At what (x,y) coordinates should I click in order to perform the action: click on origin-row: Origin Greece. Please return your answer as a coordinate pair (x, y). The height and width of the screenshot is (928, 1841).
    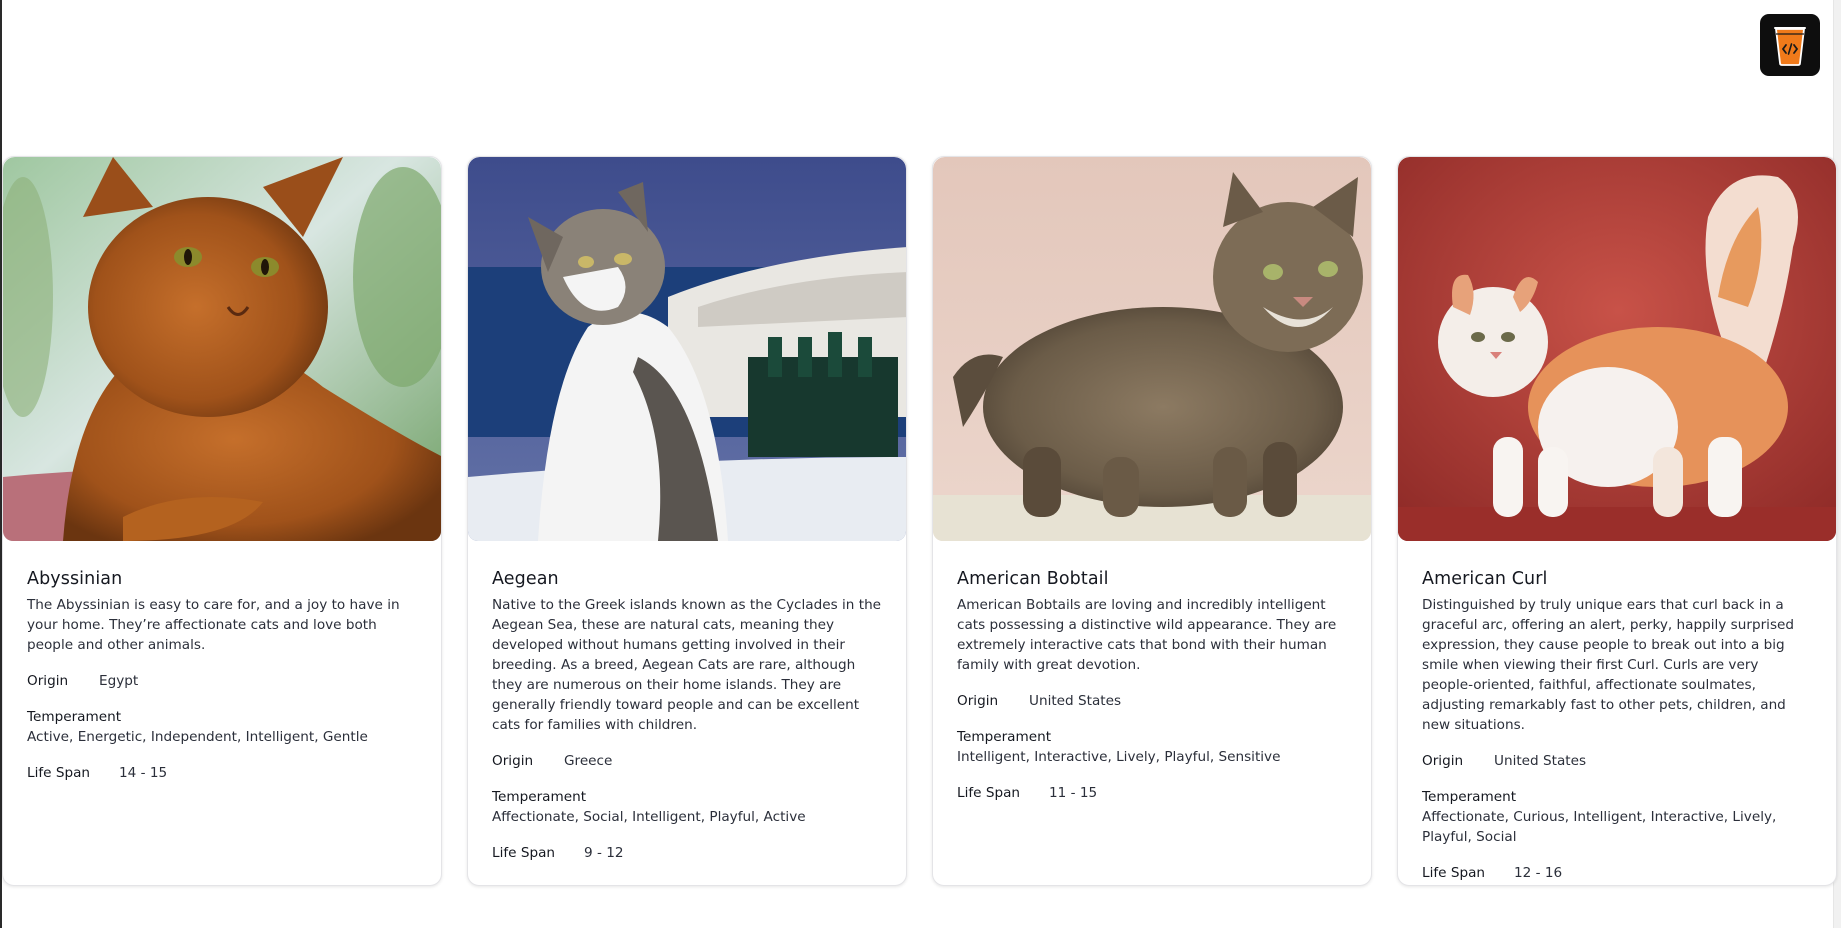
    Looking at the image, I should click on (687, 761).